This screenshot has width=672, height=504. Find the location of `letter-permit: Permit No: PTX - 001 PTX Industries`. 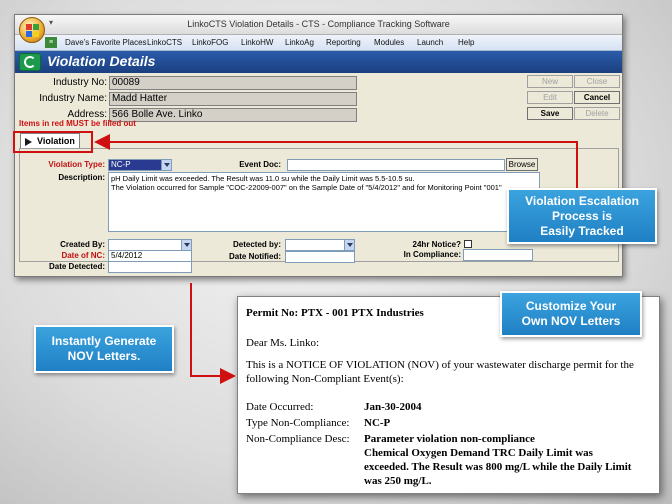

letter-permit: Permit No: PTX - 001 PTX Industries is located at coordinates (335, 313).